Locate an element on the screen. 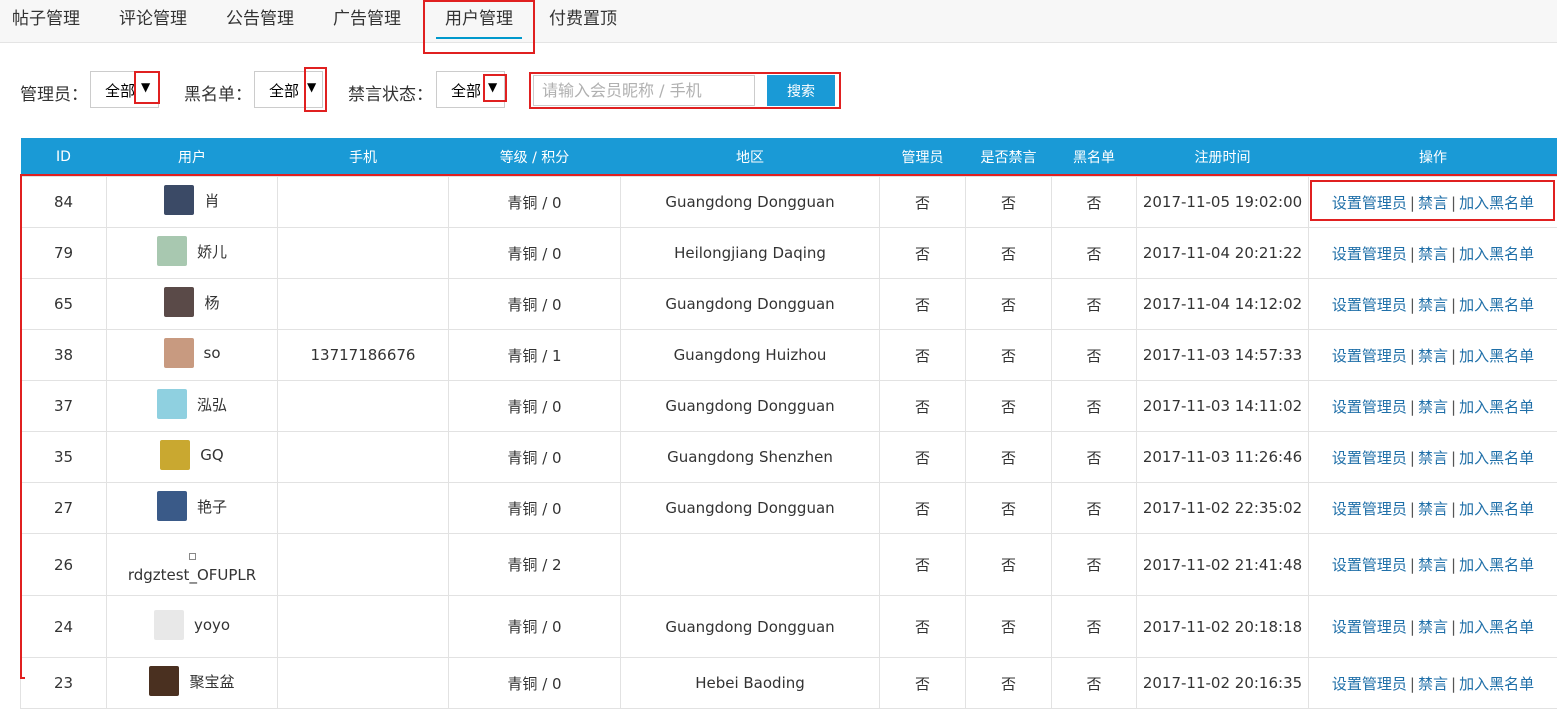 The height and width of the screenshot is (709, 1557). cell-muted: 否 is located at coordinates (1009, 683).